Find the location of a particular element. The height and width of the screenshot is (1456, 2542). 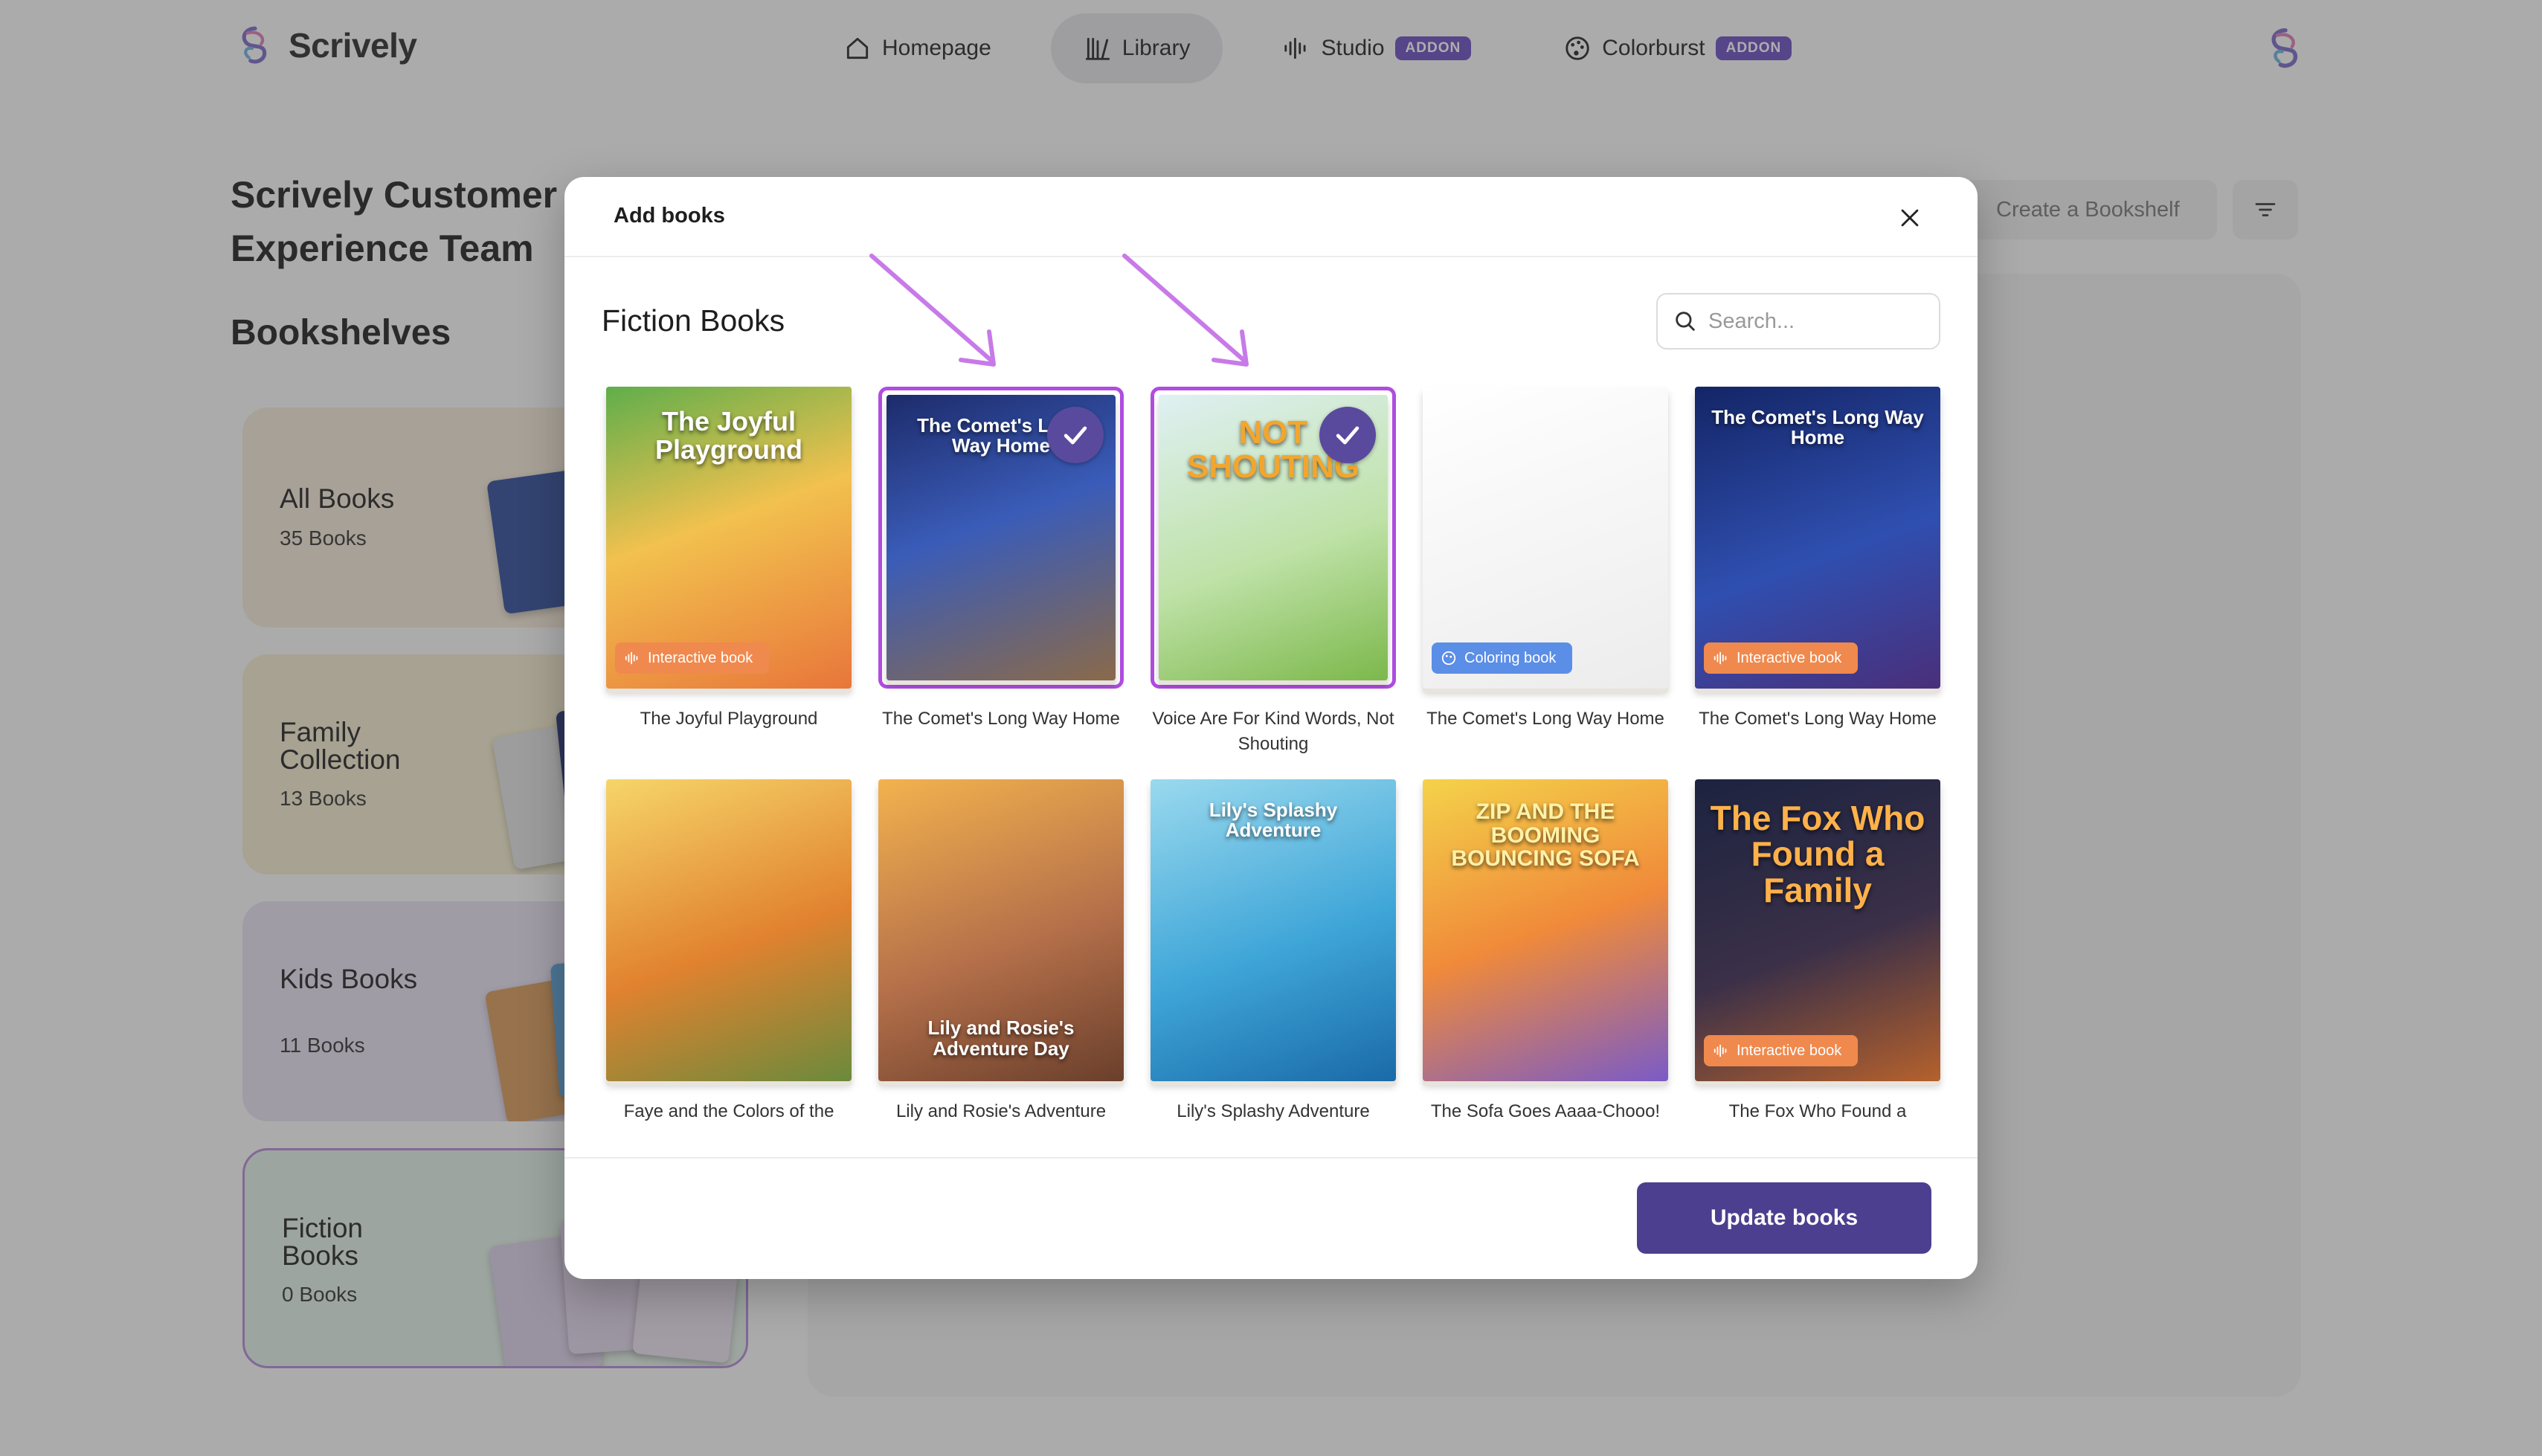

book-cover: ZIP AND THE BOOMING BOUNCING SOFA is located at coordinates (1546, 930).